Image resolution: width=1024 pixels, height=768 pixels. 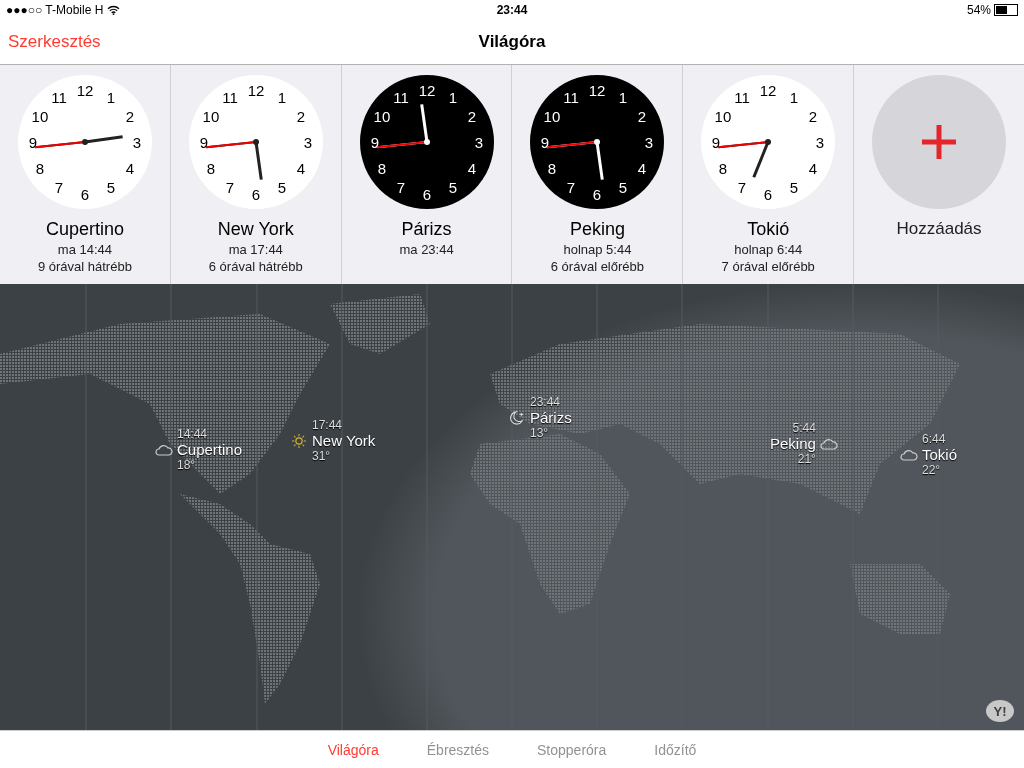 What do you see at coordinates (344, 440) in the screenshot?
I see `pin-city: New York` at bounding box center [344, 440].